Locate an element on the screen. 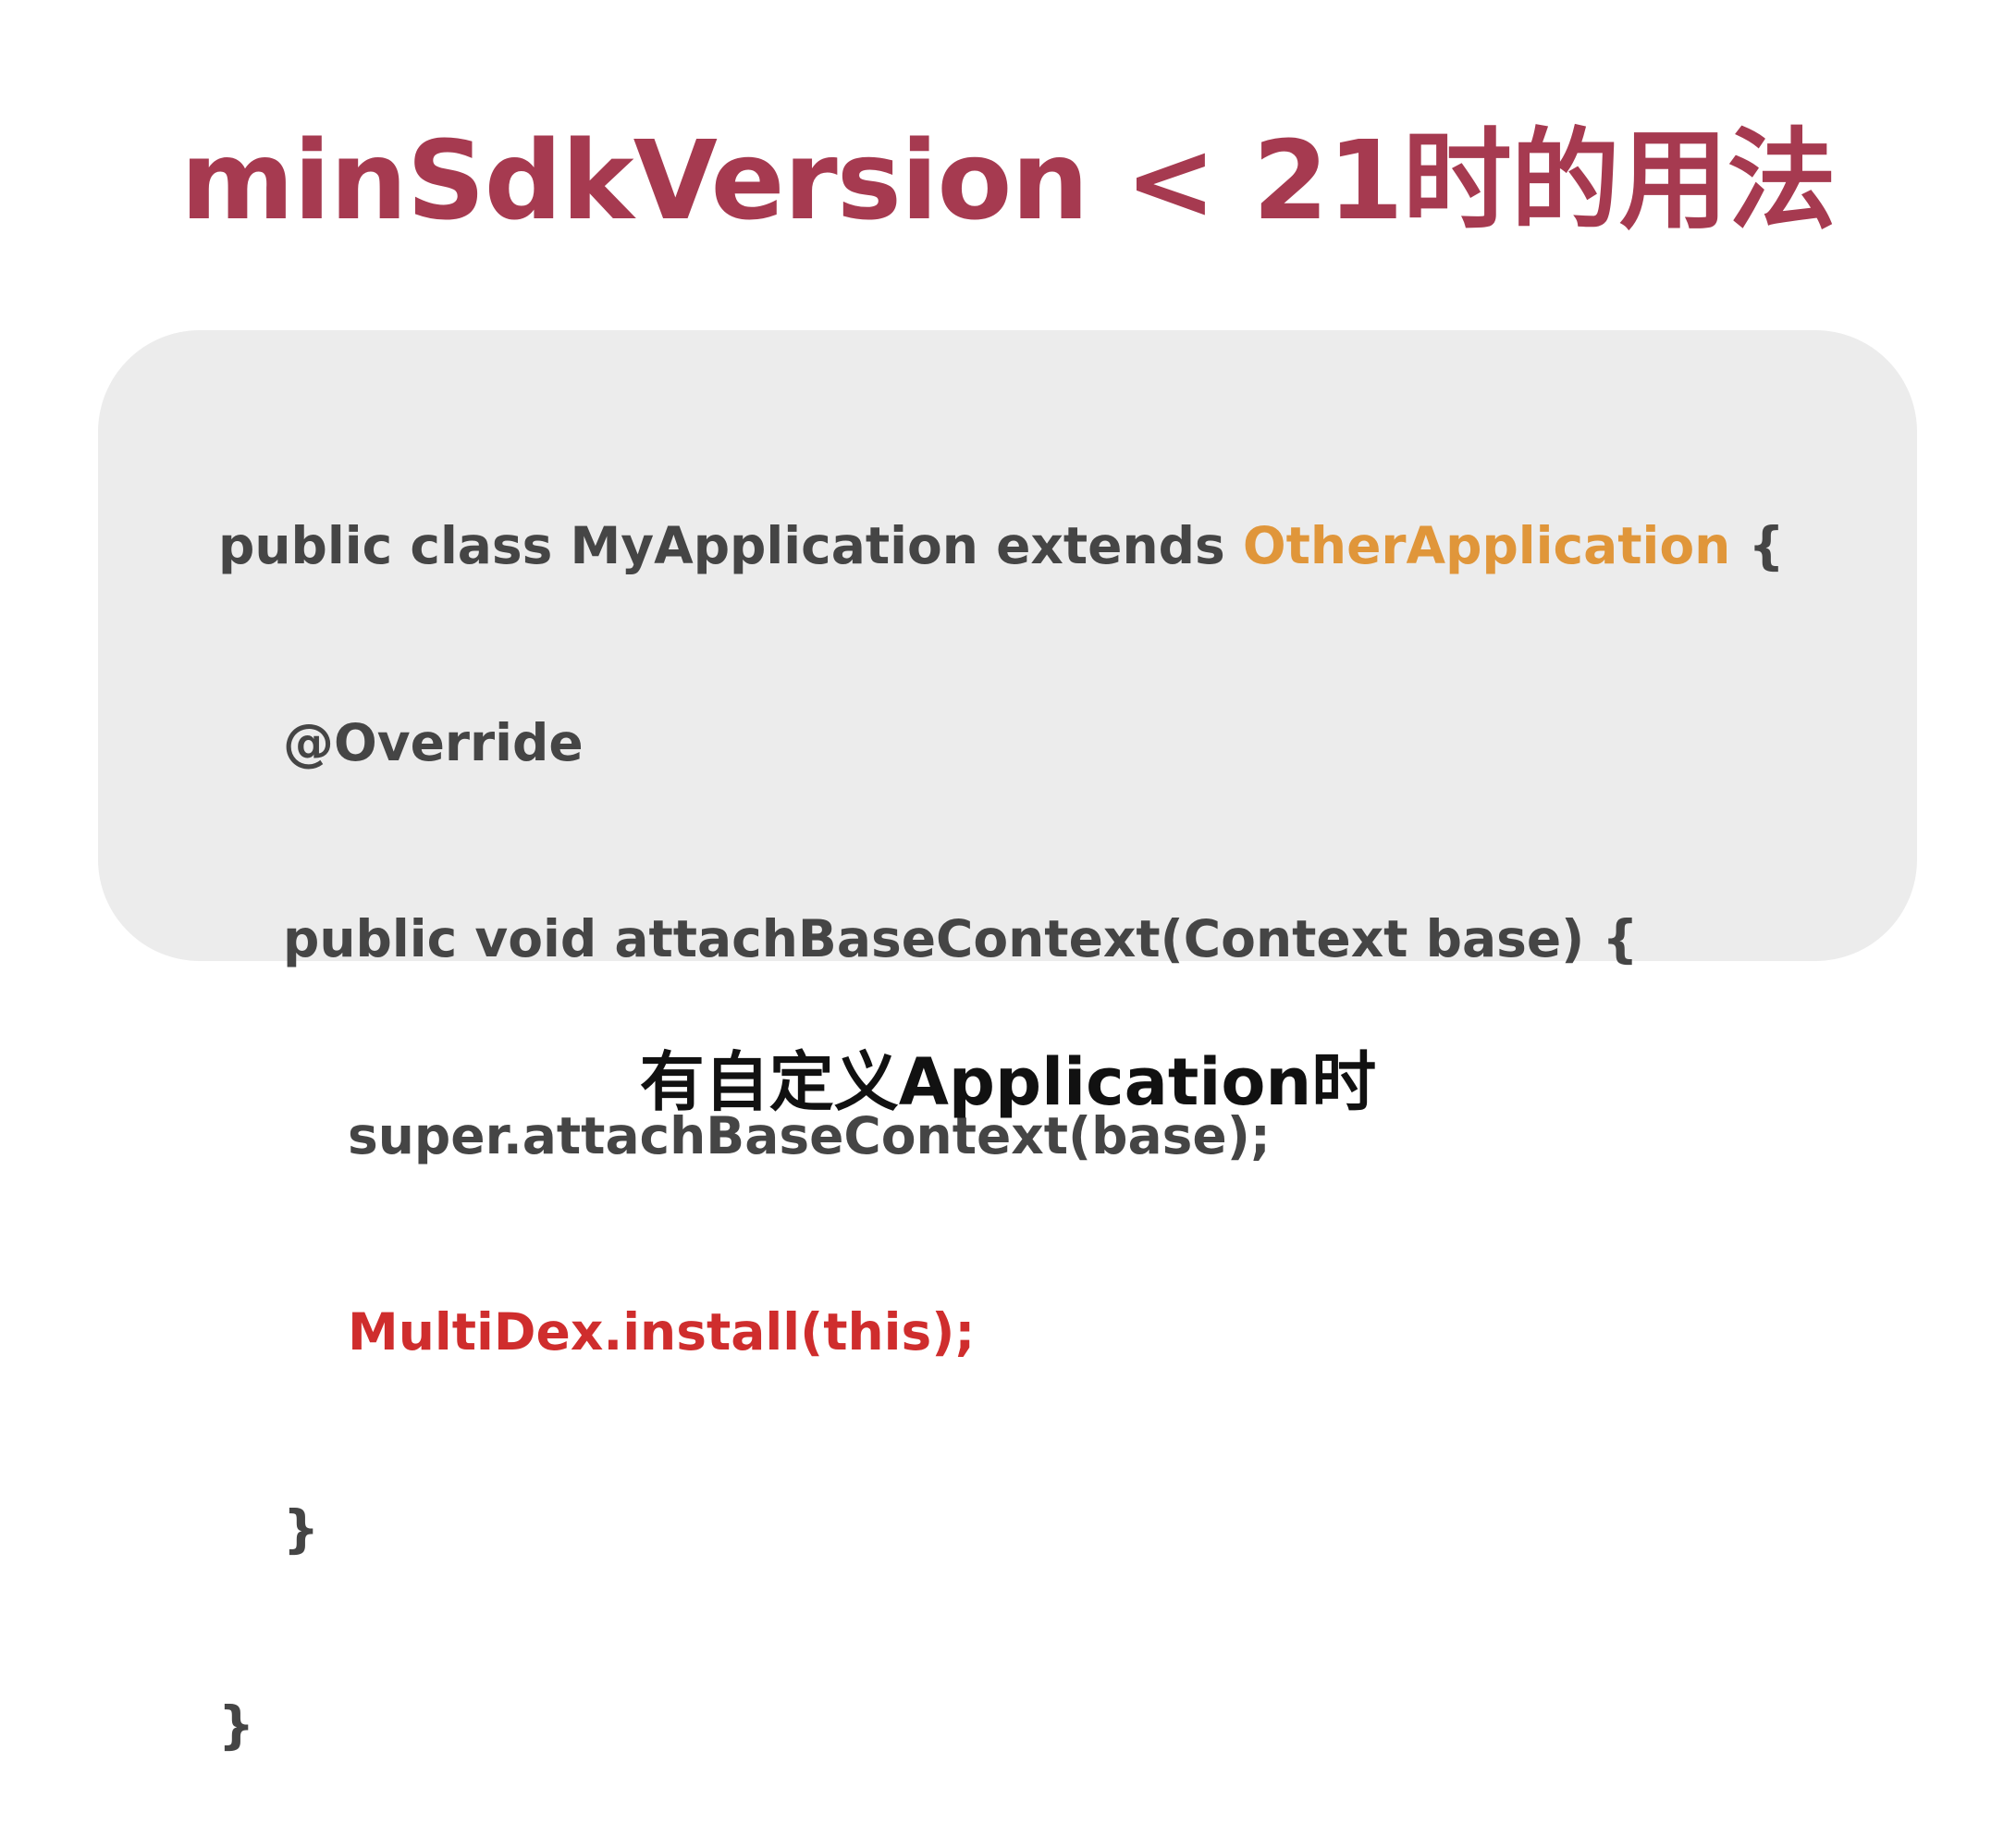  caption: 有自定义Application时 is located at coordinates (1008, 1082).